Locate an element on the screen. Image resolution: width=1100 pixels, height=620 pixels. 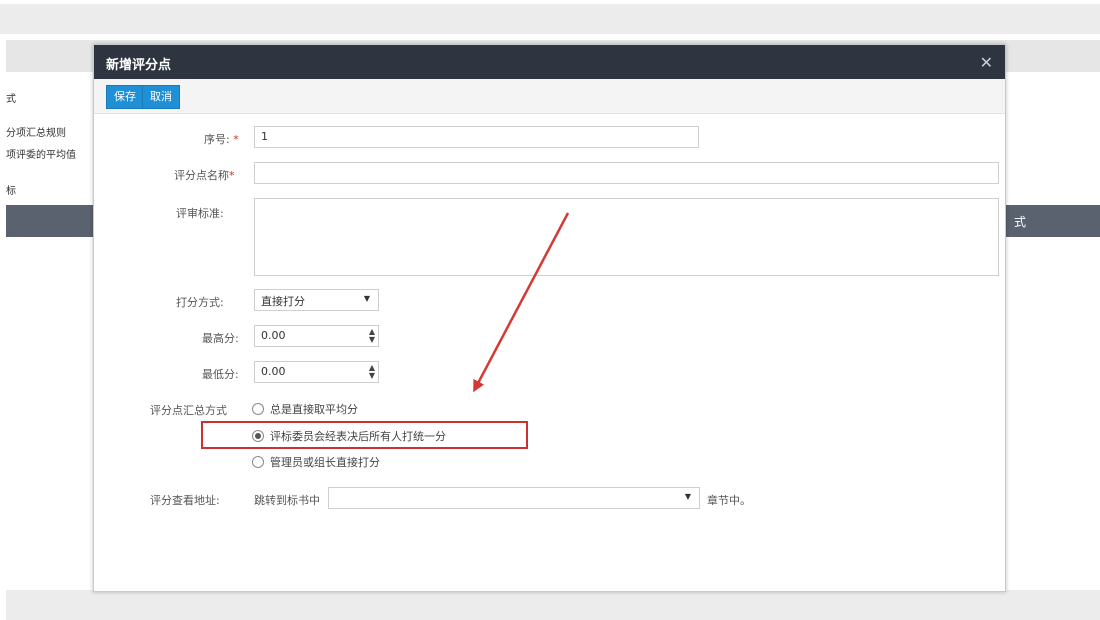
criteria-label: 评审标准: is located at coordinates (200, 213).